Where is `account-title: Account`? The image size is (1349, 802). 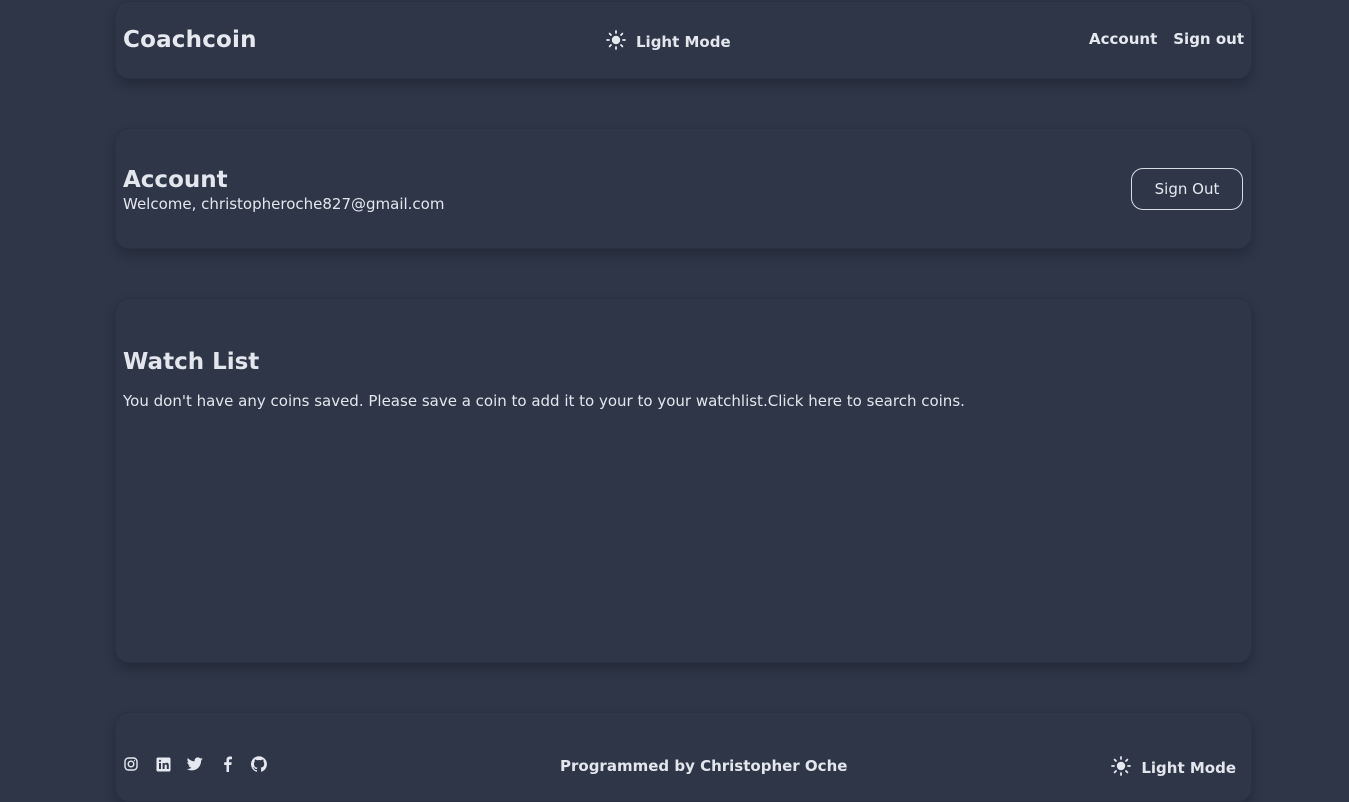 account-title: Account is located at coordinates (175, 180).